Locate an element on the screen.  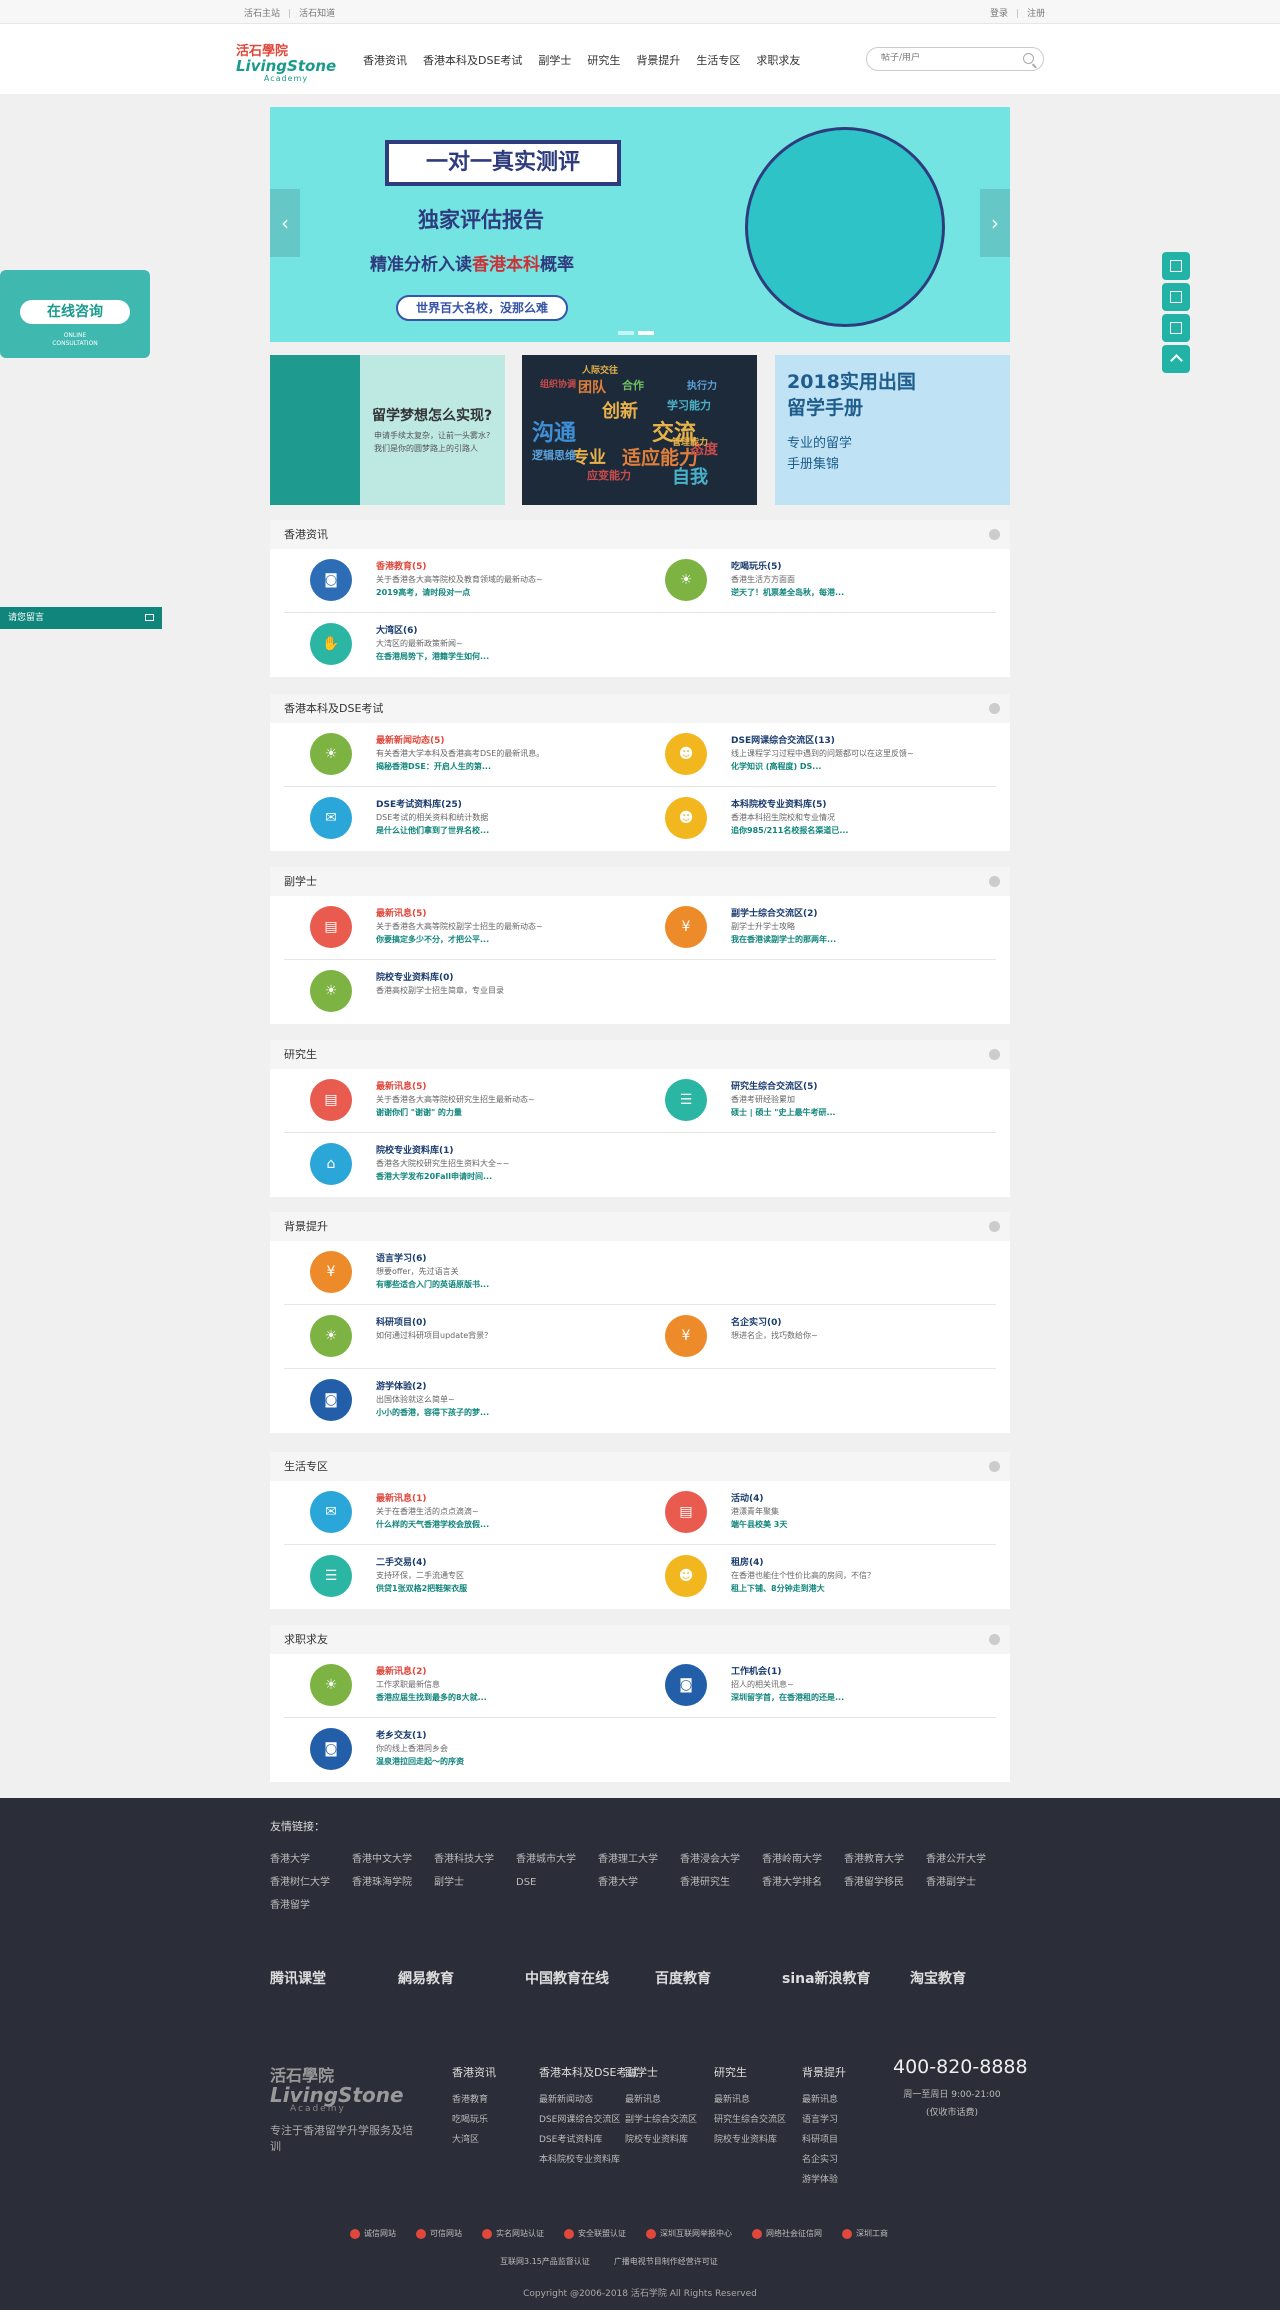
forum-board: ◙ 老乡交友(1) 你的线上香港同乡会 温泉港拉回走起～的序资 is located at coordinates (480, 1750).